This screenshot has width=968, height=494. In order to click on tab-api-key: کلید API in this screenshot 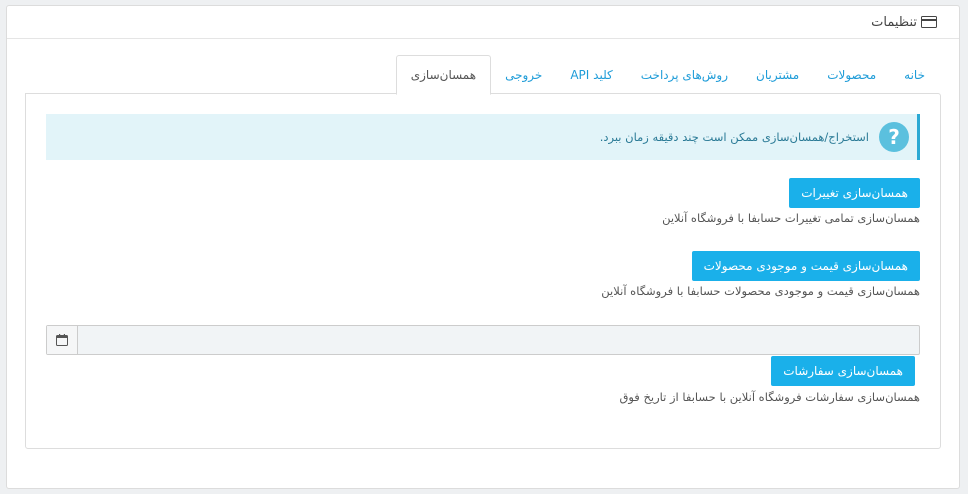, I will do `click(591, 75)`.